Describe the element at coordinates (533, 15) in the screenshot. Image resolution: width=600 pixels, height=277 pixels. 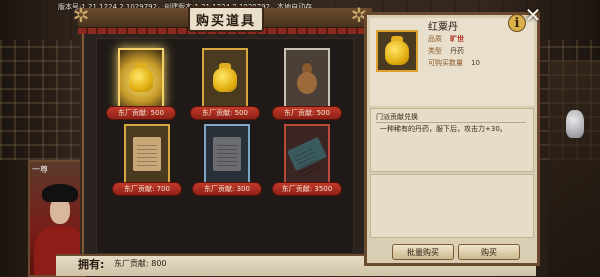
I see `close-icon: ✕` at that location.